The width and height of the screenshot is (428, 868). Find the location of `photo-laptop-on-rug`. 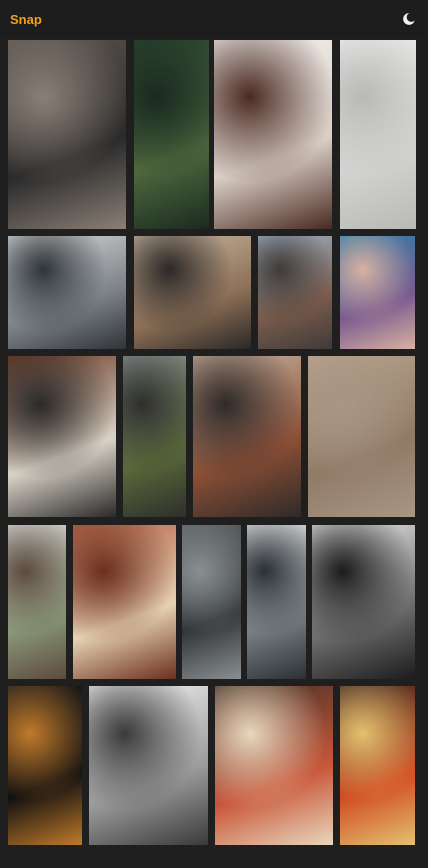

photo-laptop-on-rug is located at coordinates (67, 134).